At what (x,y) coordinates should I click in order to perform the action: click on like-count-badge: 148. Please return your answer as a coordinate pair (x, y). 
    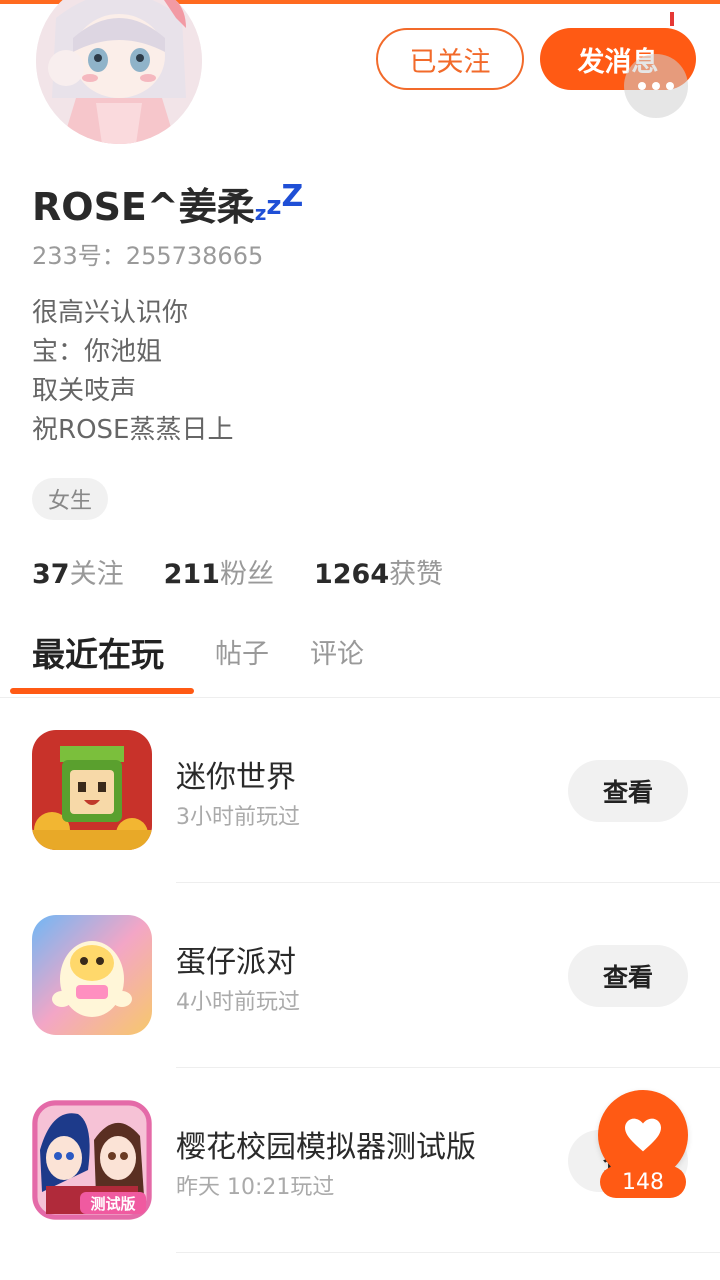
    Looking at the image, I should click on (643, 1182).